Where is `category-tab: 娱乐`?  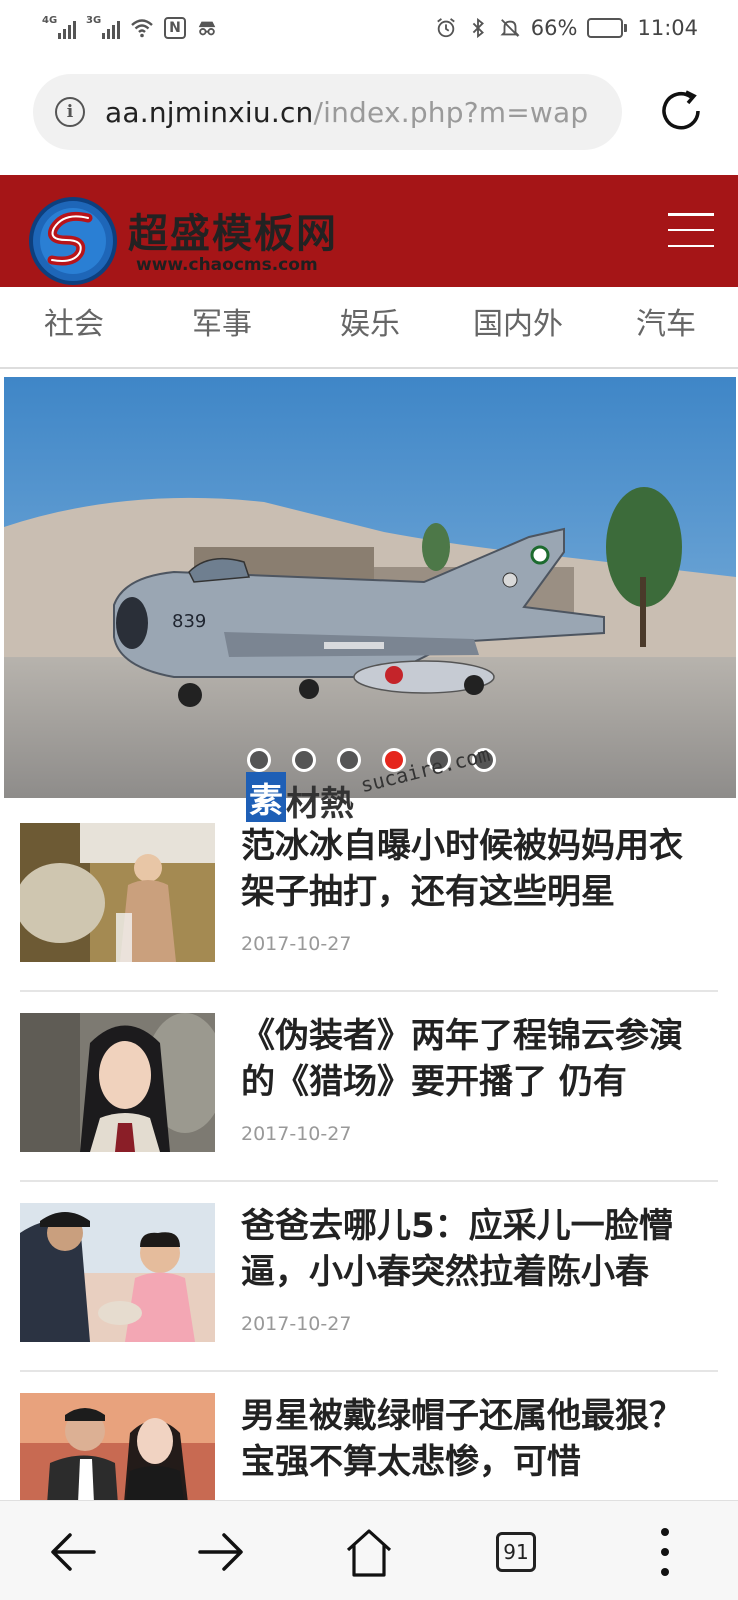
category-tab: 娱乐 is located at coordinates (370, 327).